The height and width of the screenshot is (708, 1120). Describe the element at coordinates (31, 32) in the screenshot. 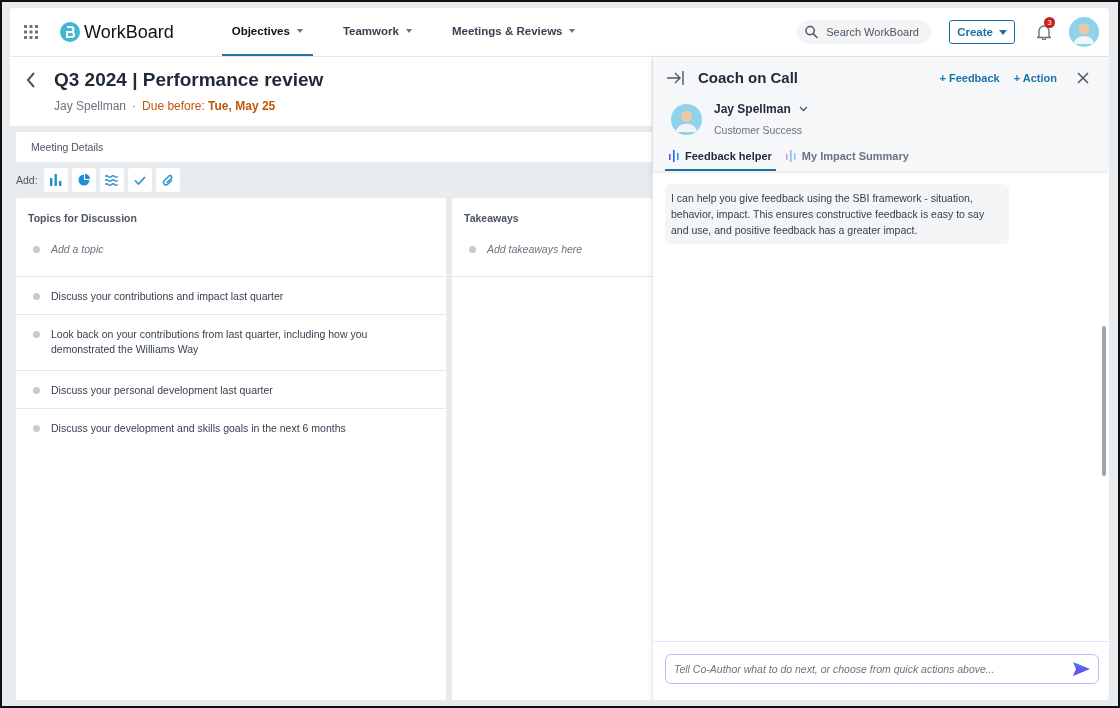

I see `apps-grid-icon` at that location.